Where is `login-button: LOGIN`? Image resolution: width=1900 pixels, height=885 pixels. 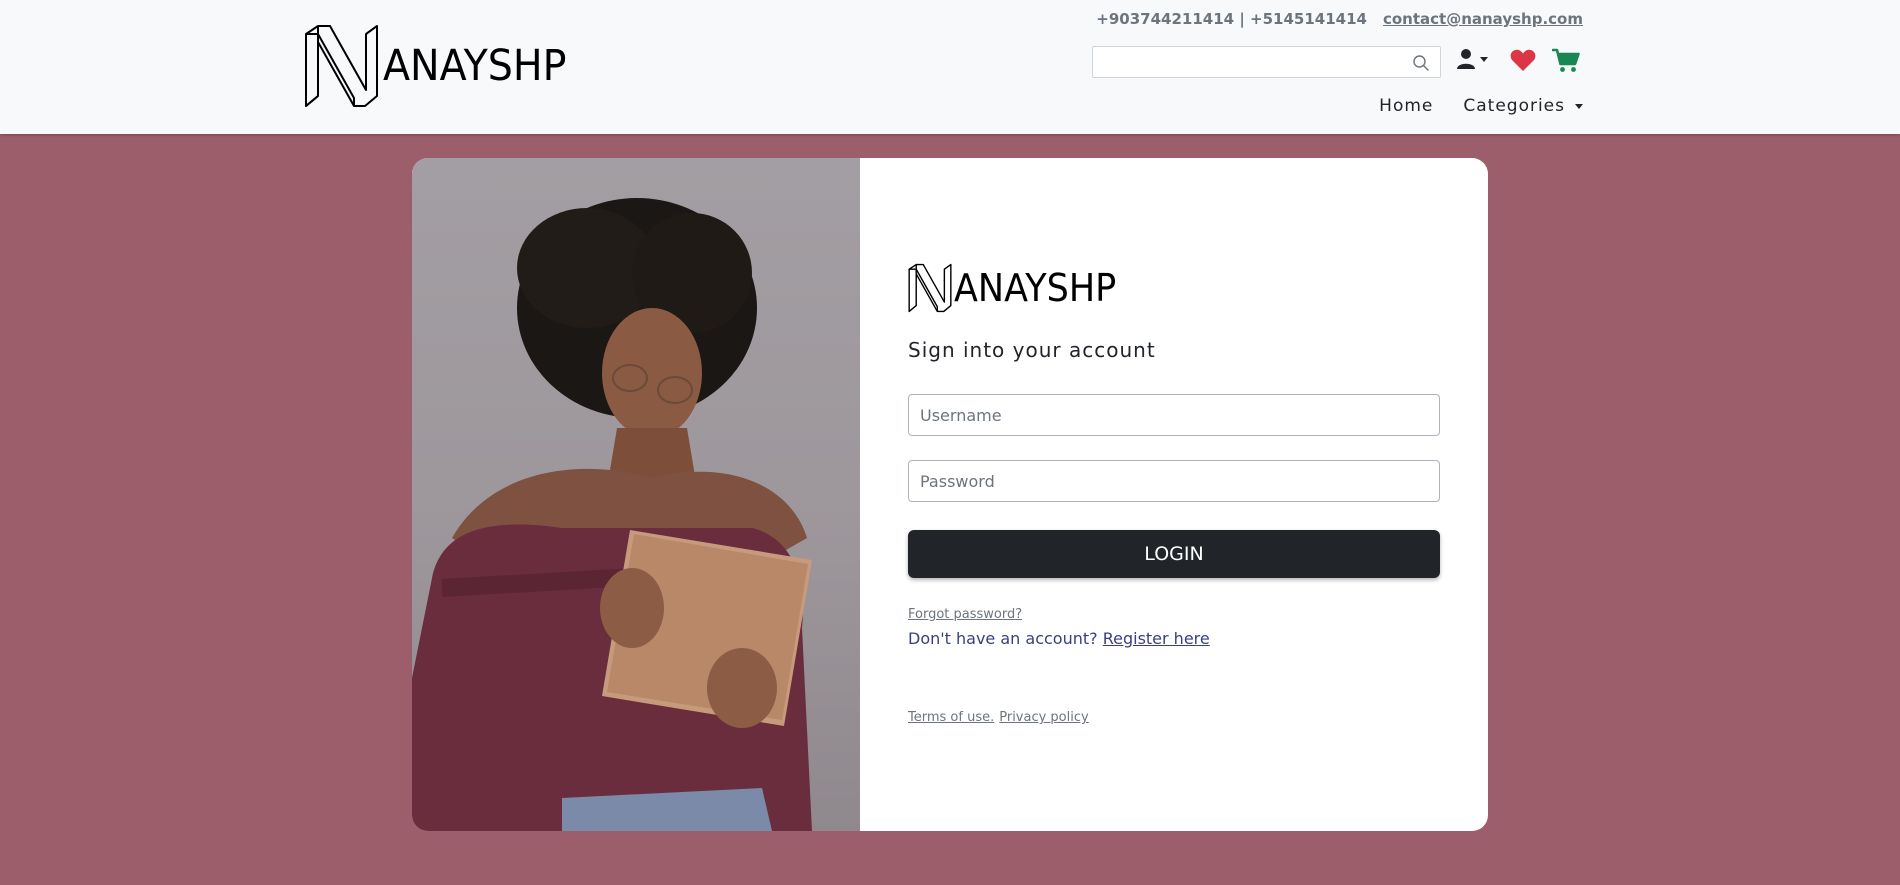
login-button: LOGIN is located at coordinates (1174, 554).